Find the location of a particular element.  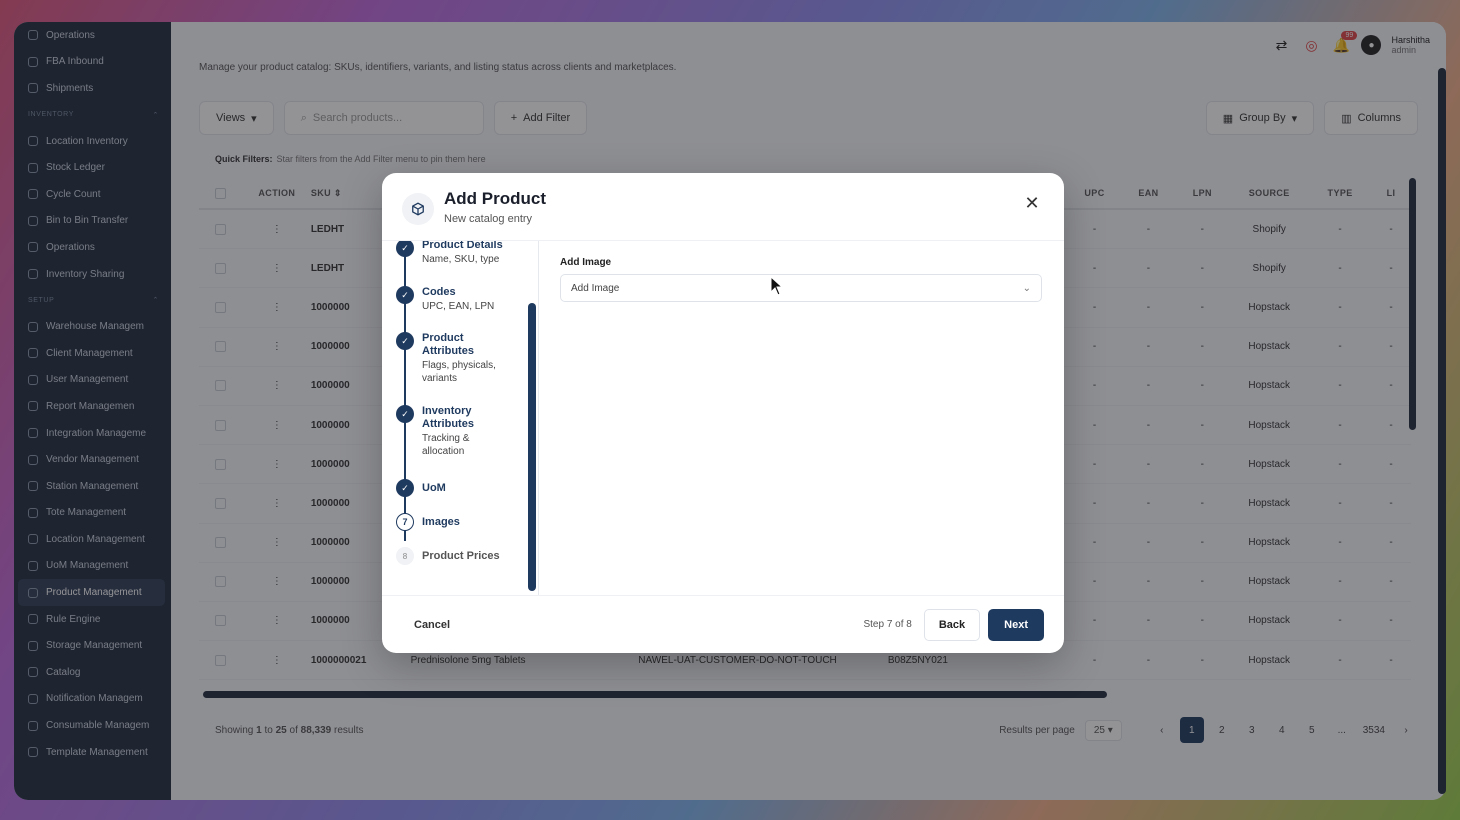

next-button: Next is located at coordinates (1016, 624).